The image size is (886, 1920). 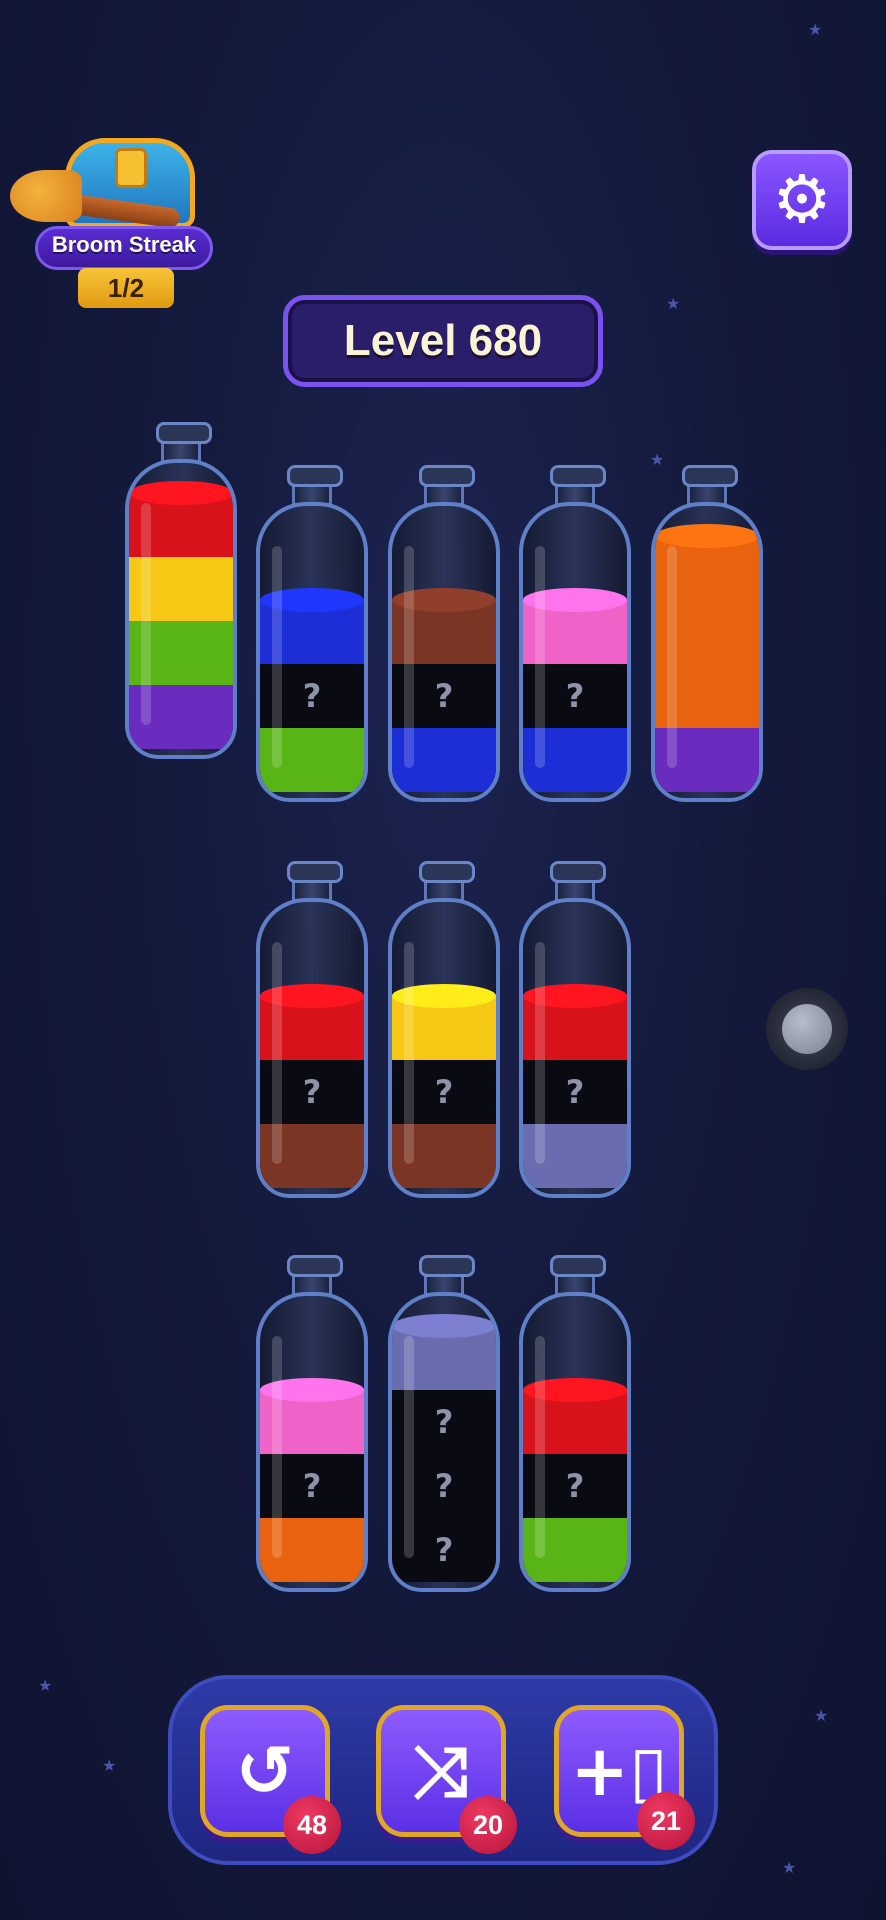 I want to click on bottle-3: ?, so click(x=444, y=633).